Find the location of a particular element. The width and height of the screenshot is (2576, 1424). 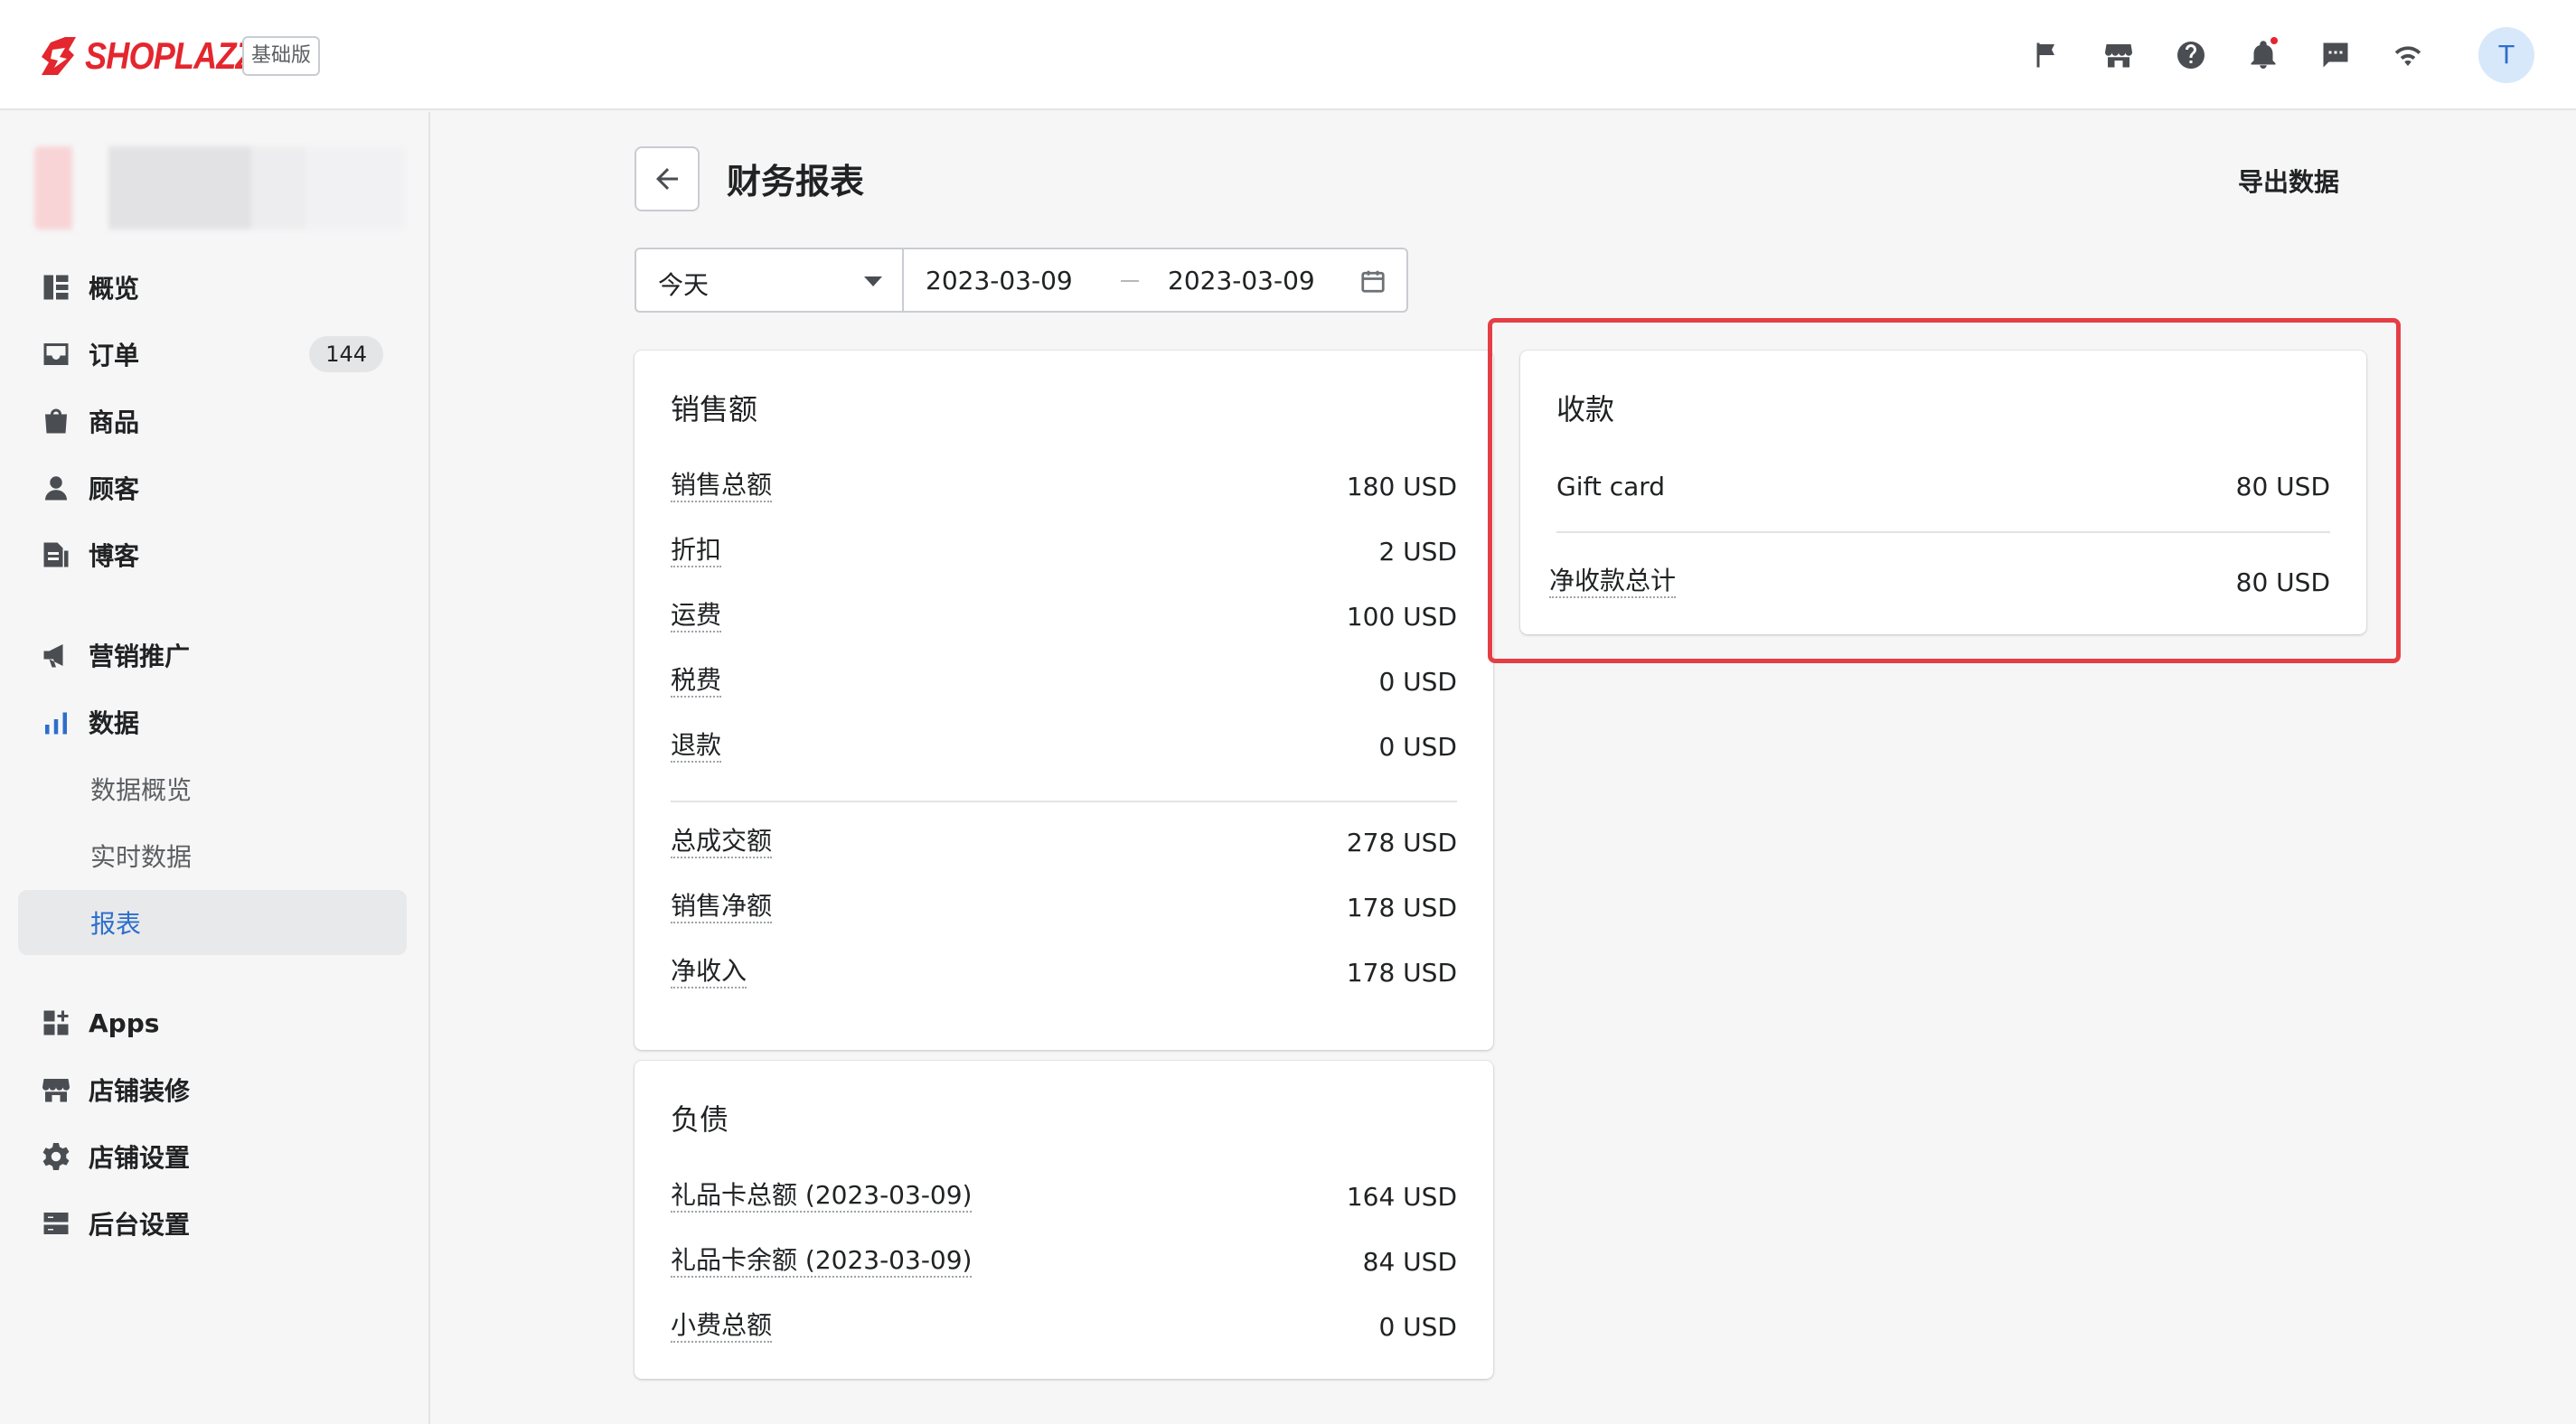

sidebar-item-label: 数据 is located at coordinates (115, 723).